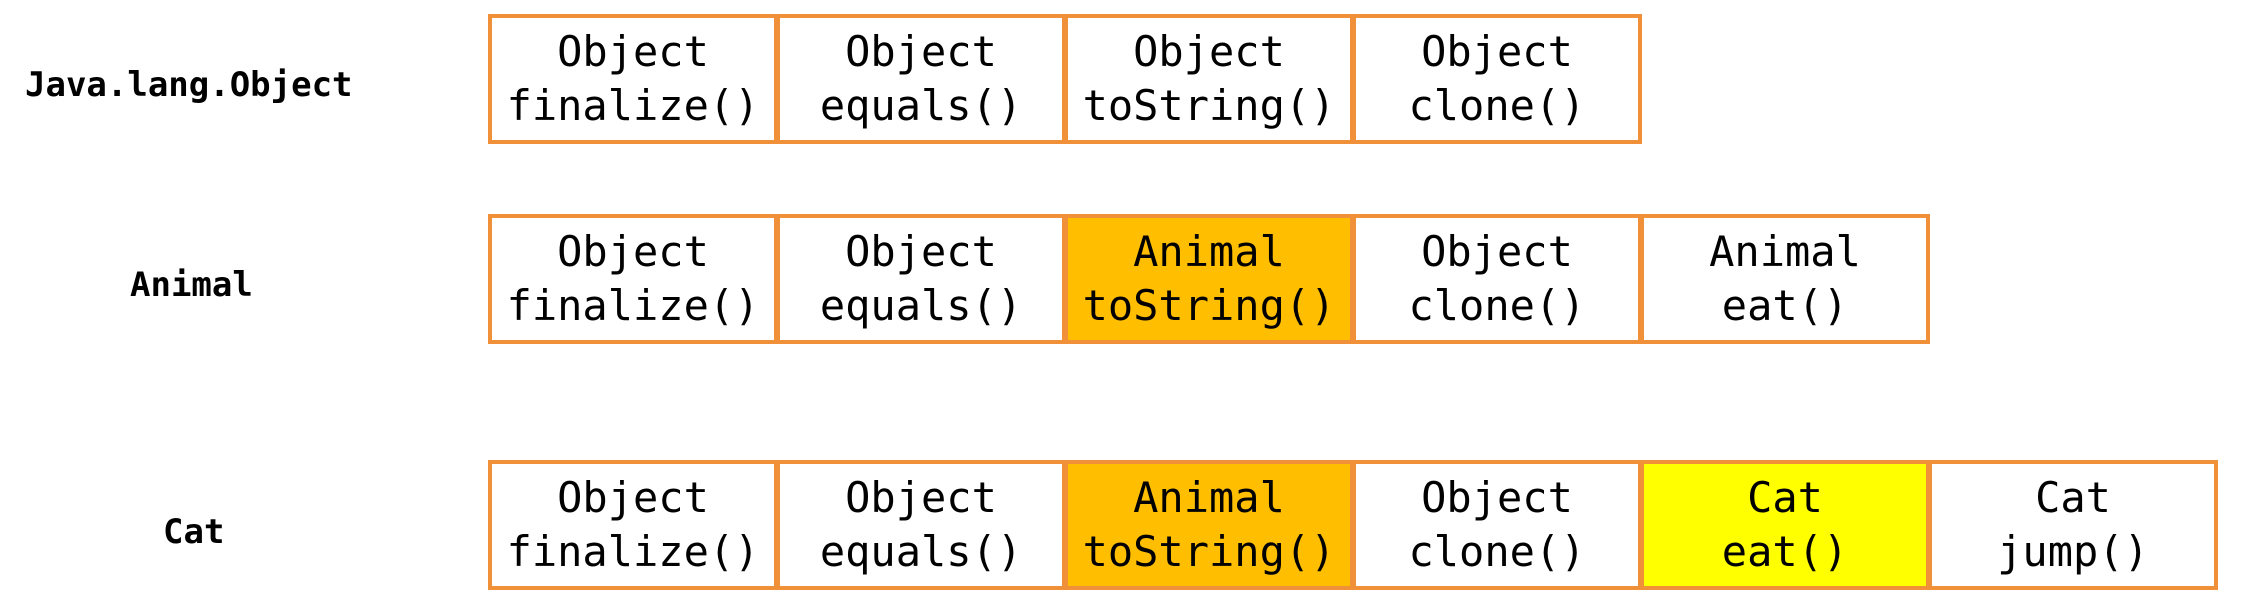 The image size is (2263, 616). What do you see at coordinates (1785, 525) in the screenshot?
I see `method-cell: Cat eat()` at bounding box center [1785, 525].